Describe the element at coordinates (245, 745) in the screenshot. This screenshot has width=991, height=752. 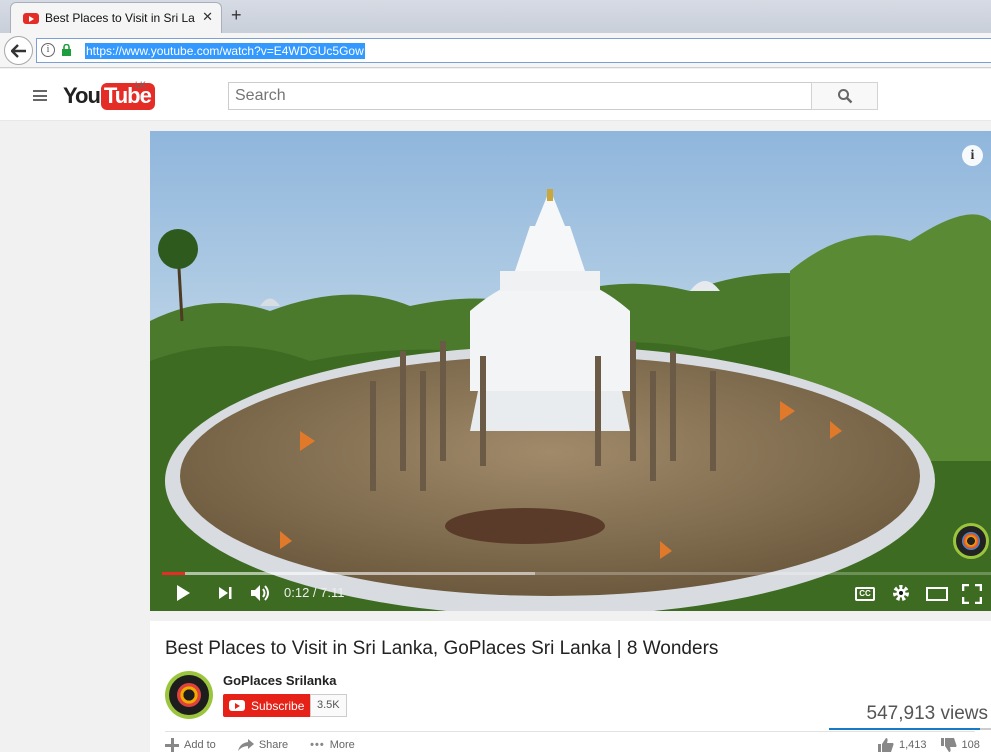
I see `share-icon` at that location.